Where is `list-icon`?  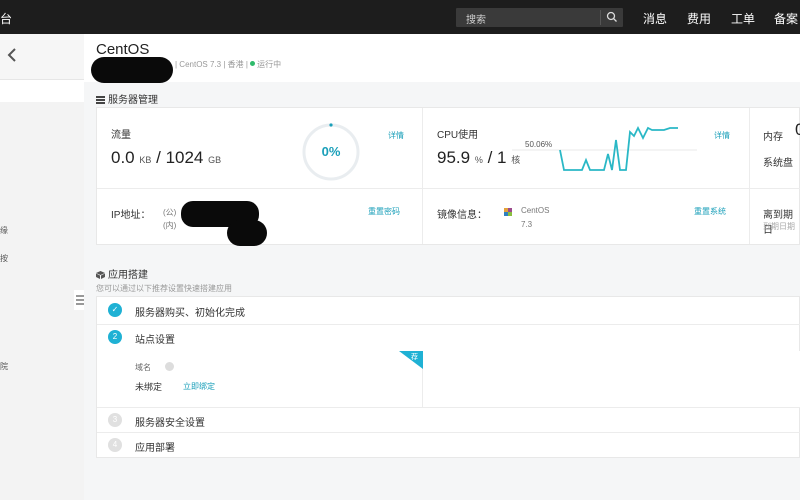
list-icon is located at coordinates (100, 100).